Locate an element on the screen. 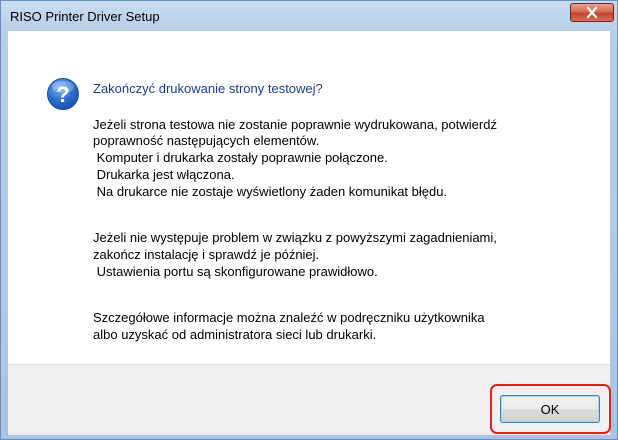  dialog-heading: Zakończyć drukowanie strony testowej? is located at coordinates (208, 88).